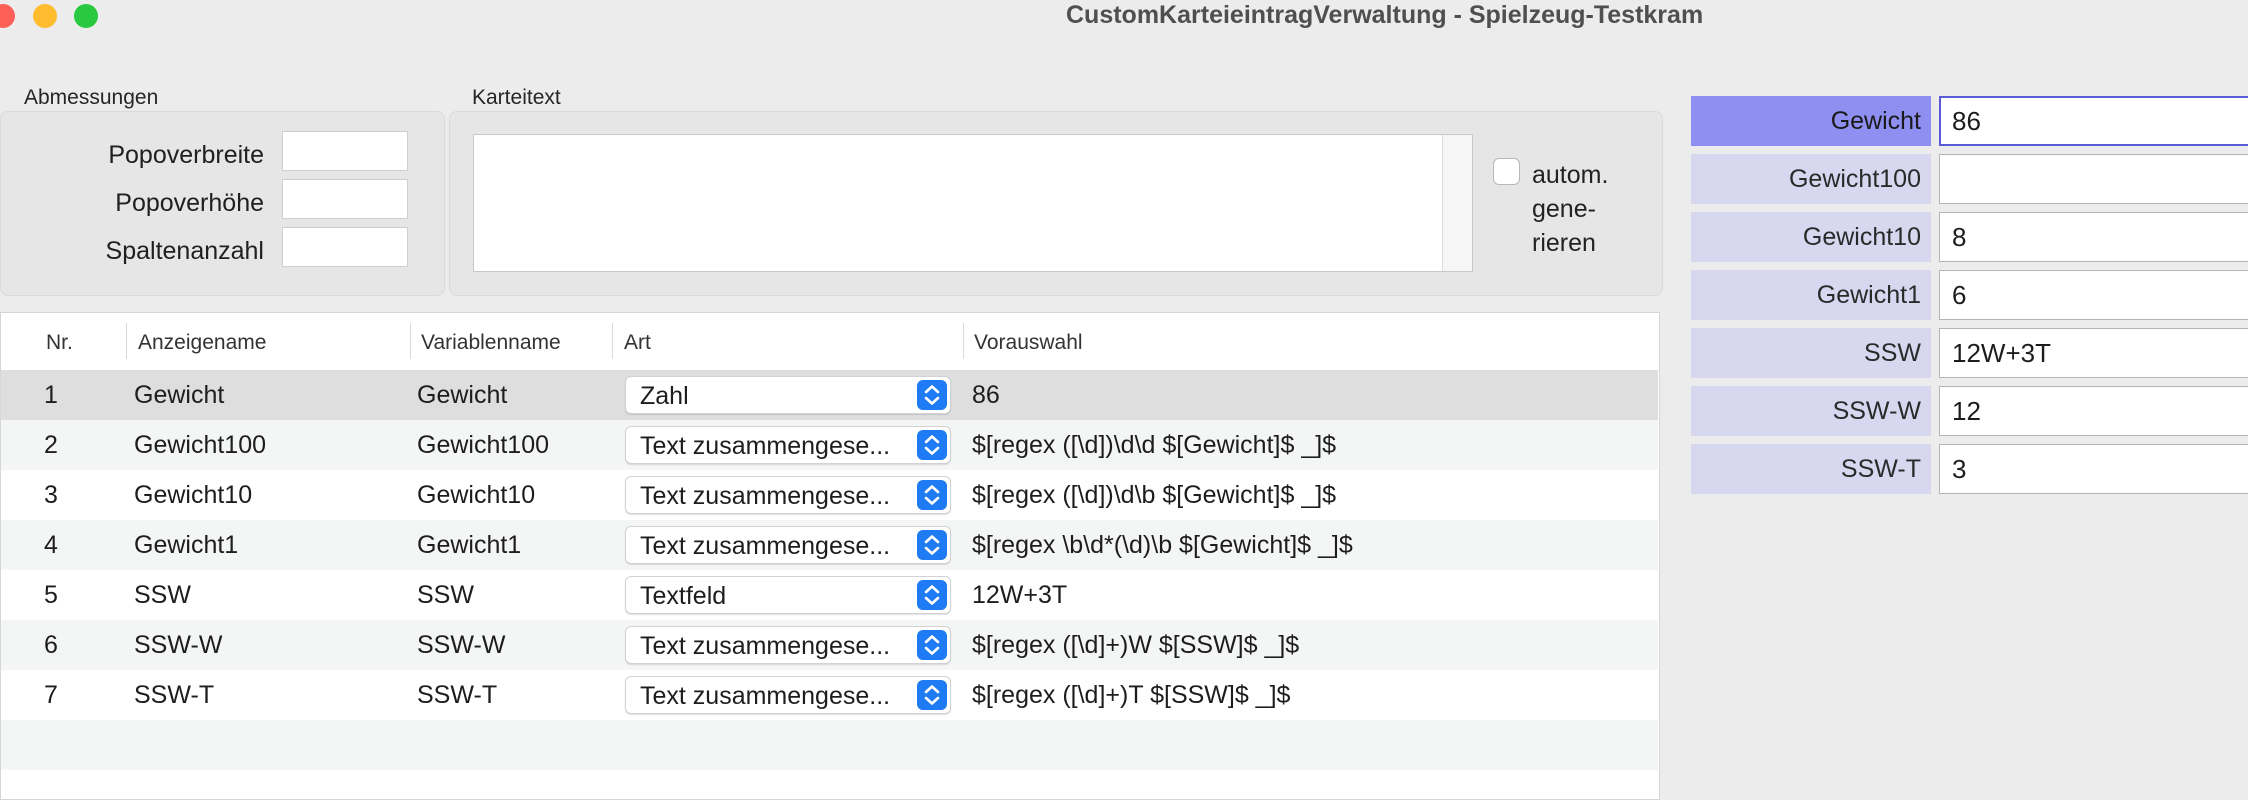  I want to click on column-header-nr: Nr., so click(59, 343).